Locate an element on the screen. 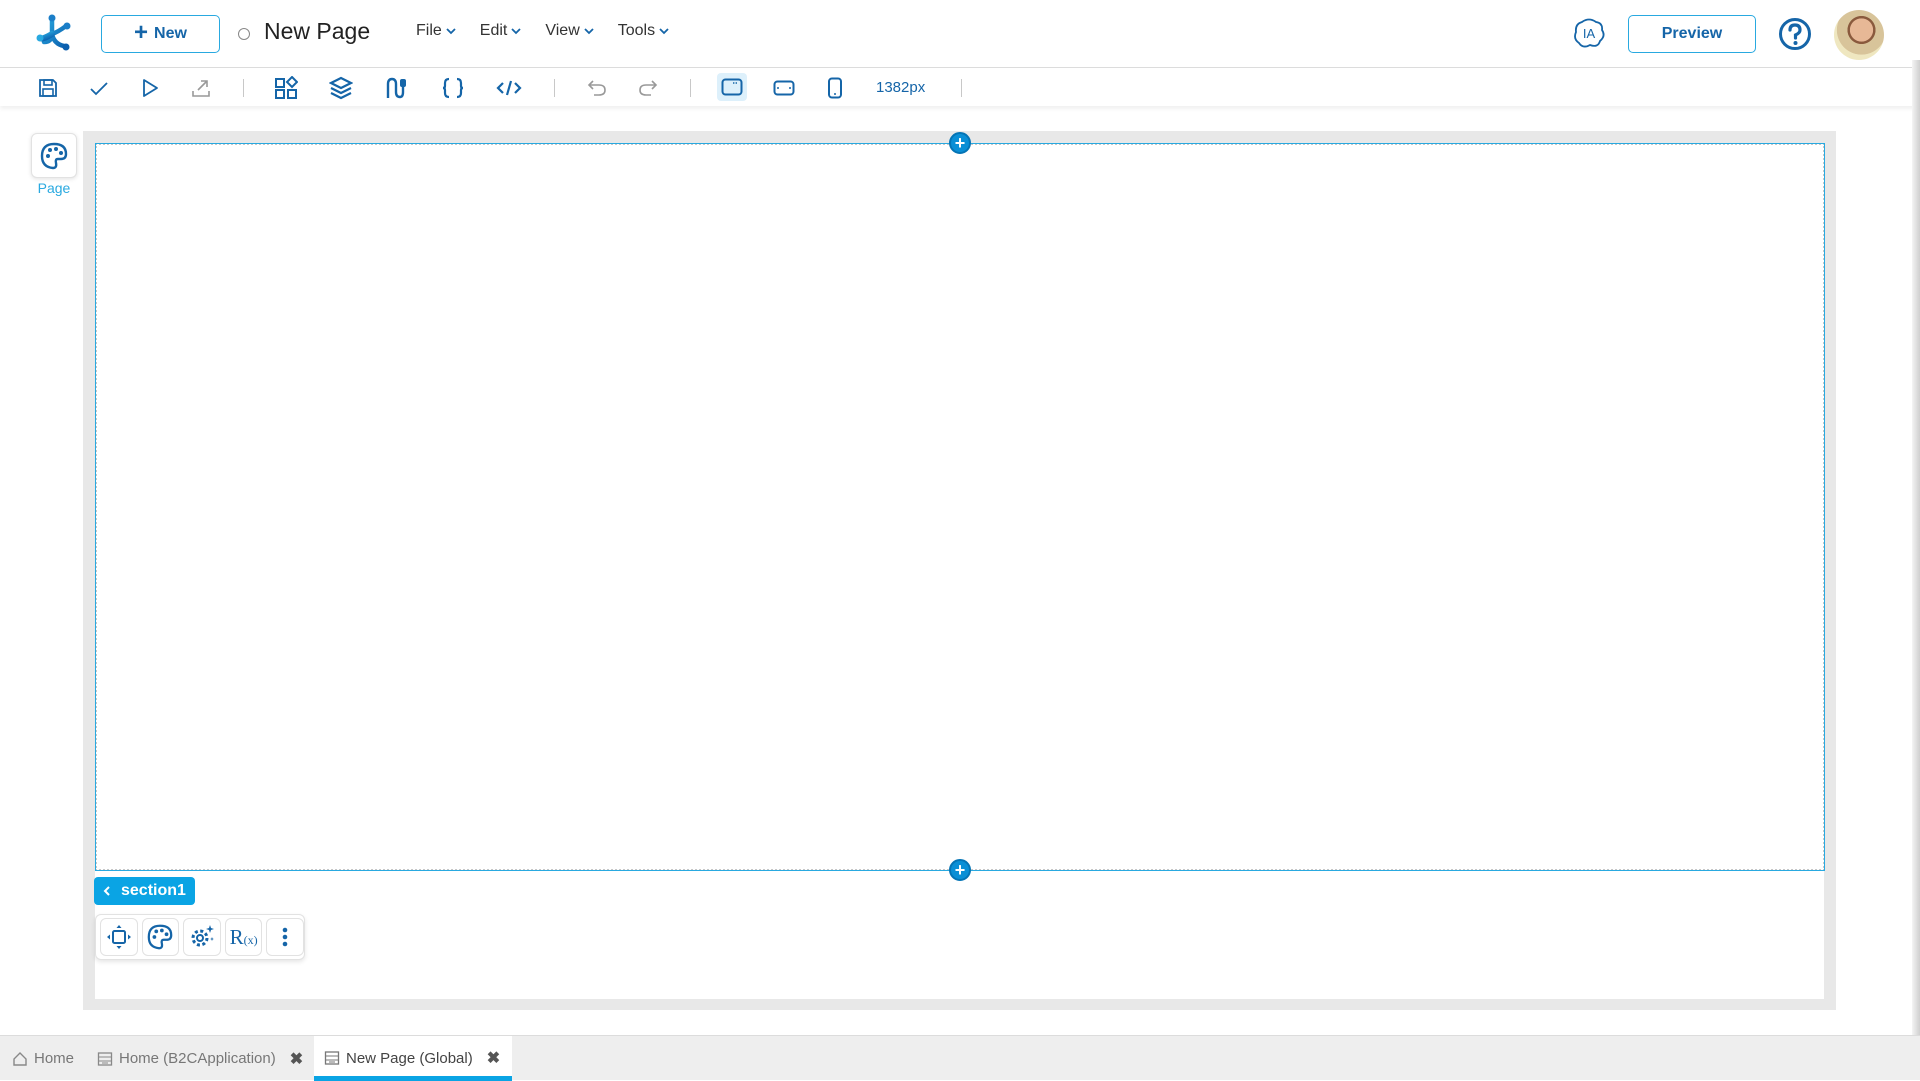  section-selector-tag: section1 is located at coordinates (144, 891).